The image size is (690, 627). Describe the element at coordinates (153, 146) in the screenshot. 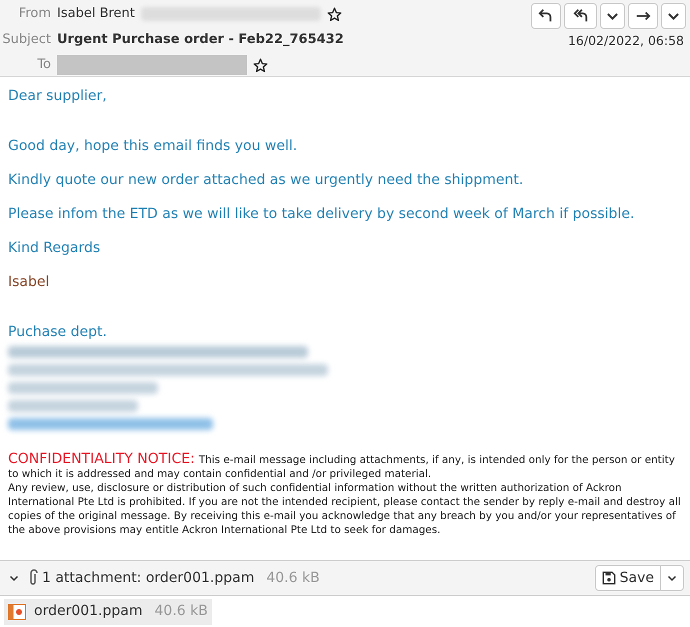

I see `message-line: Good day, hope this email finds you well.` at that location.